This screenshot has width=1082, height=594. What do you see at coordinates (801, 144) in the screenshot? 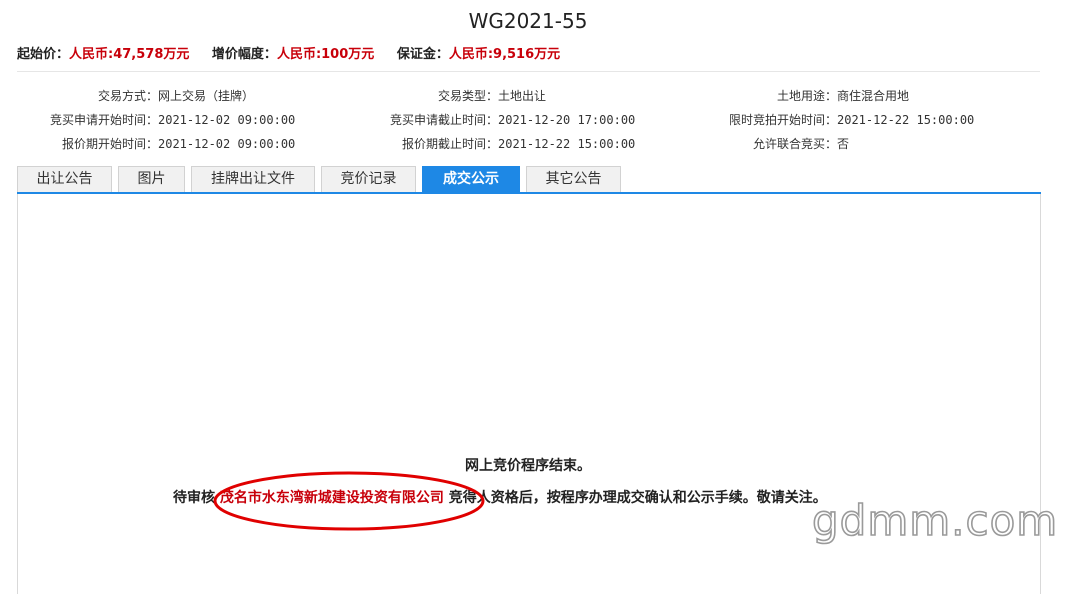
I see `info-joint-bid: 允许联合竞买：否` at bounding box center [801, 144].